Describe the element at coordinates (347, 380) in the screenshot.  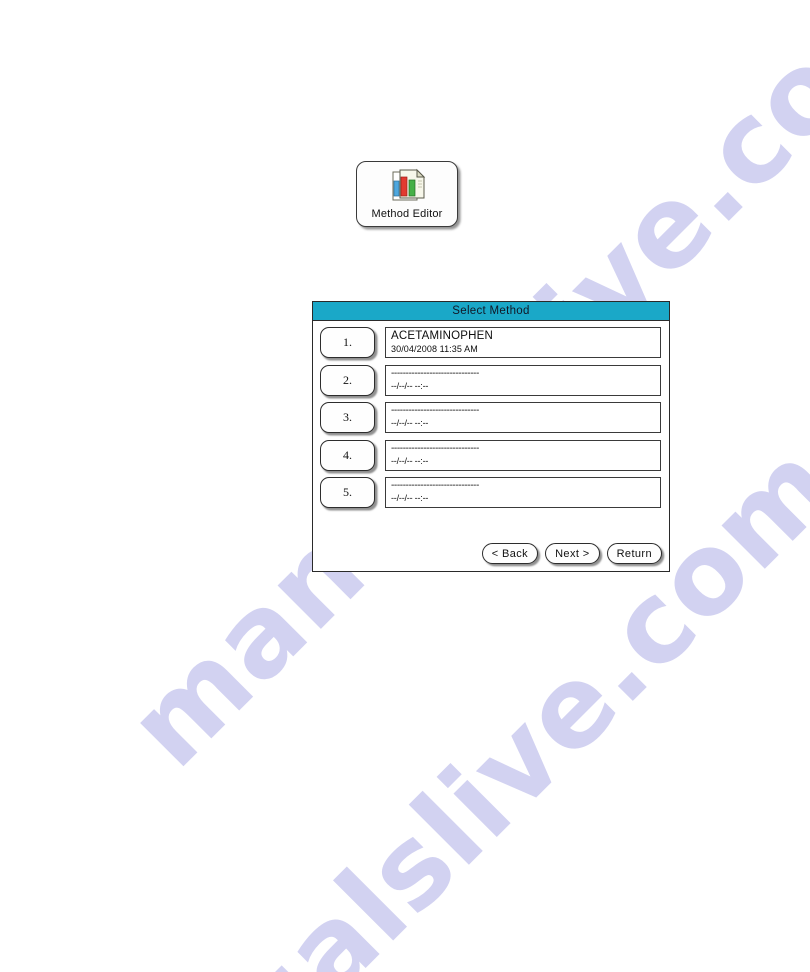
I see `method-slot-button-2: 2.` at that location.